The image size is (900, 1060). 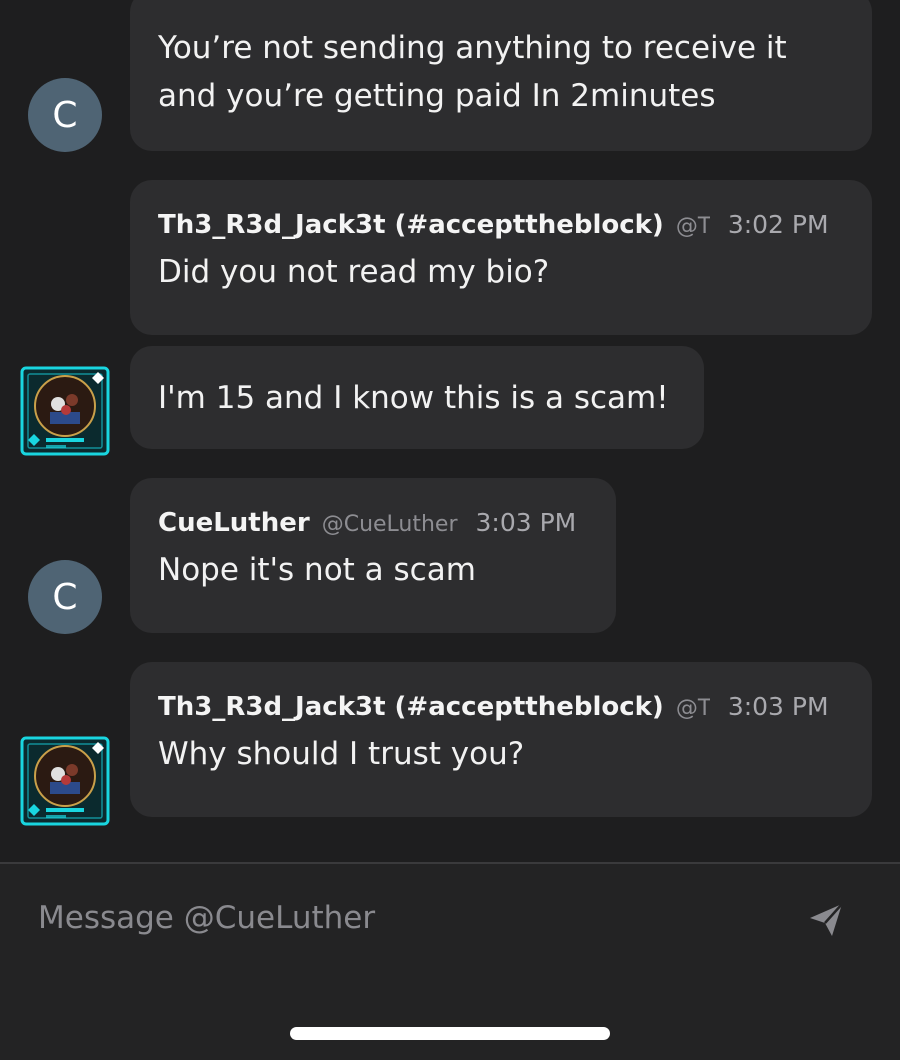 I want to click on home-indicator, so click(x=450, y=1033).